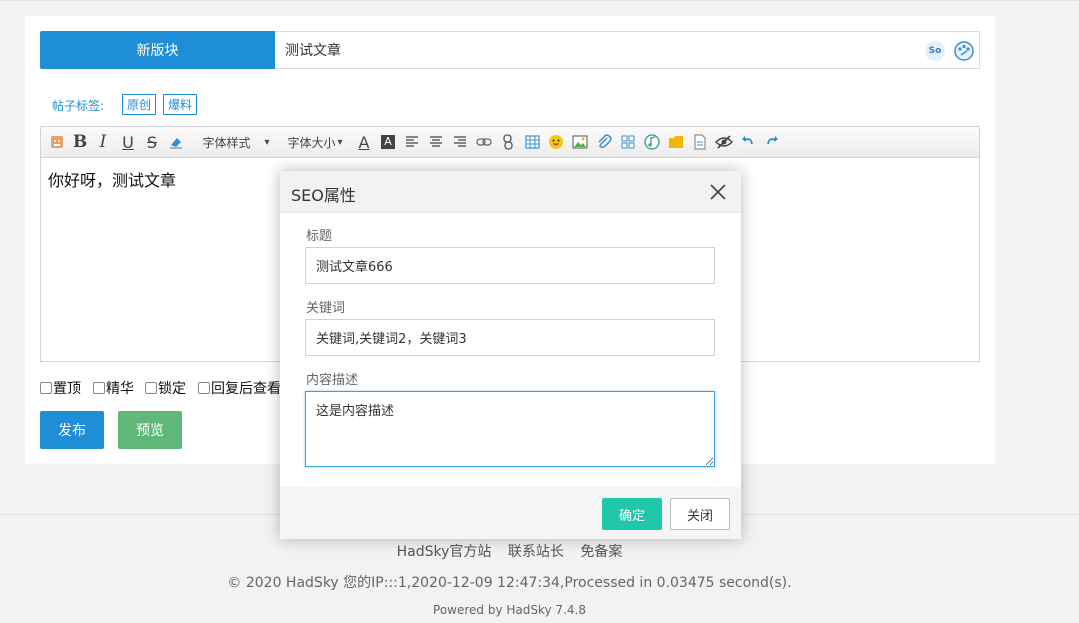 Image resolution: width=1079 pixels, height=623 pixels. Describe the element at coordinates (510, 513) in the screenshot. I see `dialog-footer: 确定 关闭` at that location.